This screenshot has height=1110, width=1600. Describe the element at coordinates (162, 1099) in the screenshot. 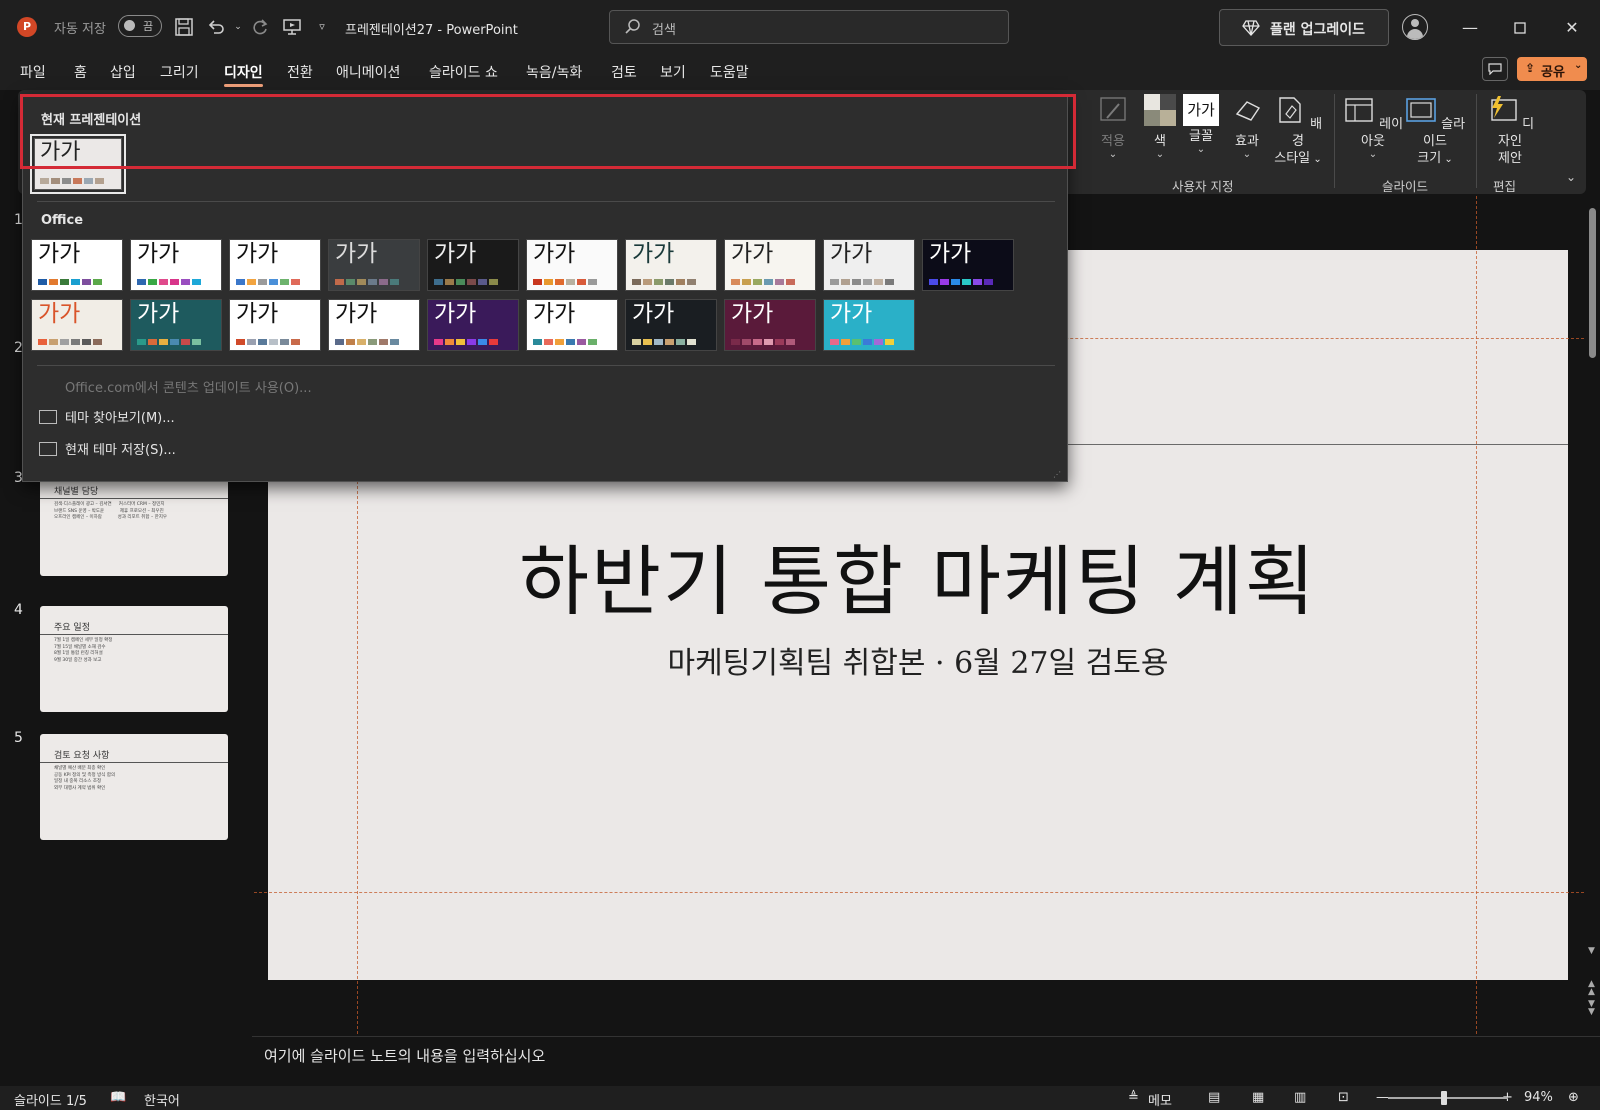

I see `language-indicator: 한국어` at that location.